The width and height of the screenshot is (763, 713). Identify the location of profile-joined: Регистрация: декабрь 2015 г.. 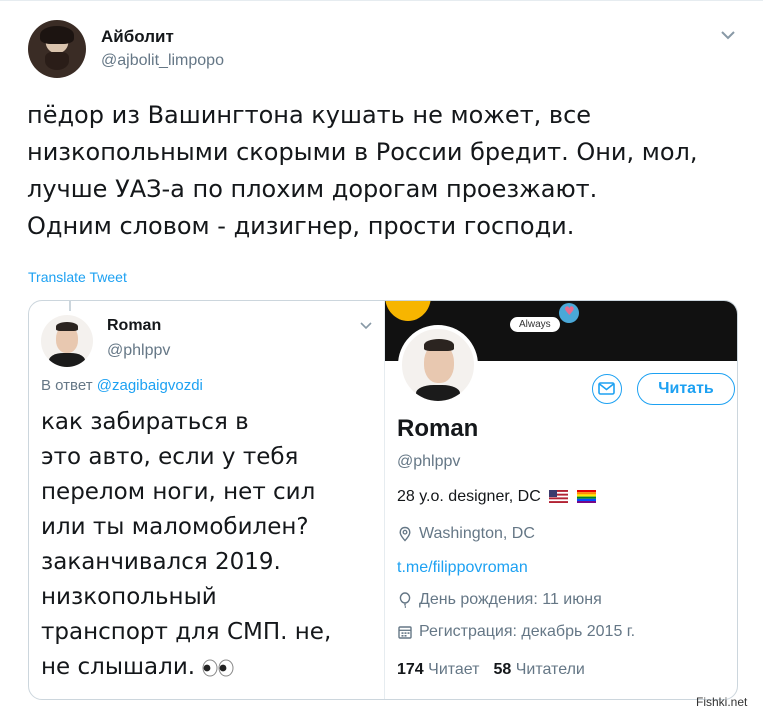
(516, 632).